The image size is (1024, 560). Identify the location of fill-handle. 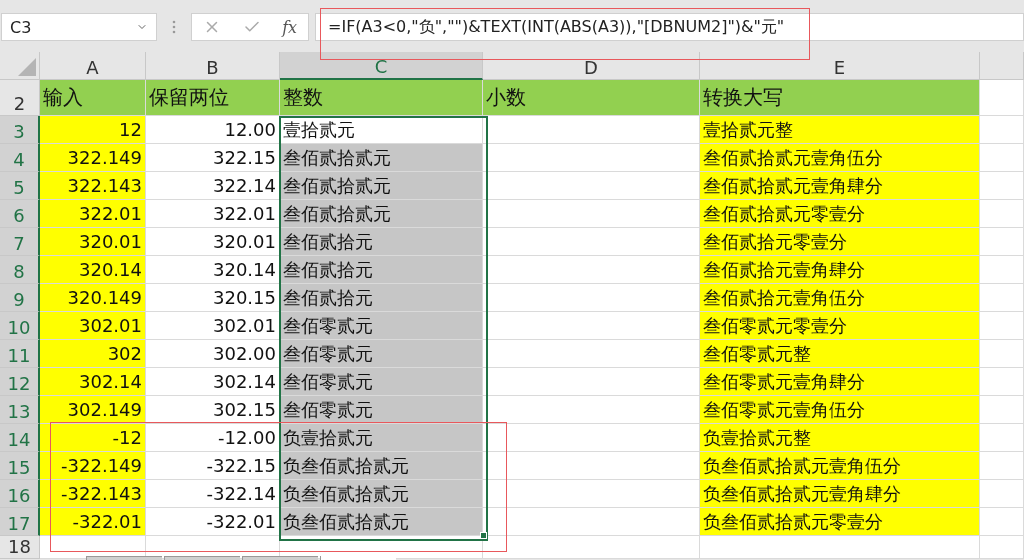
(483, 535).